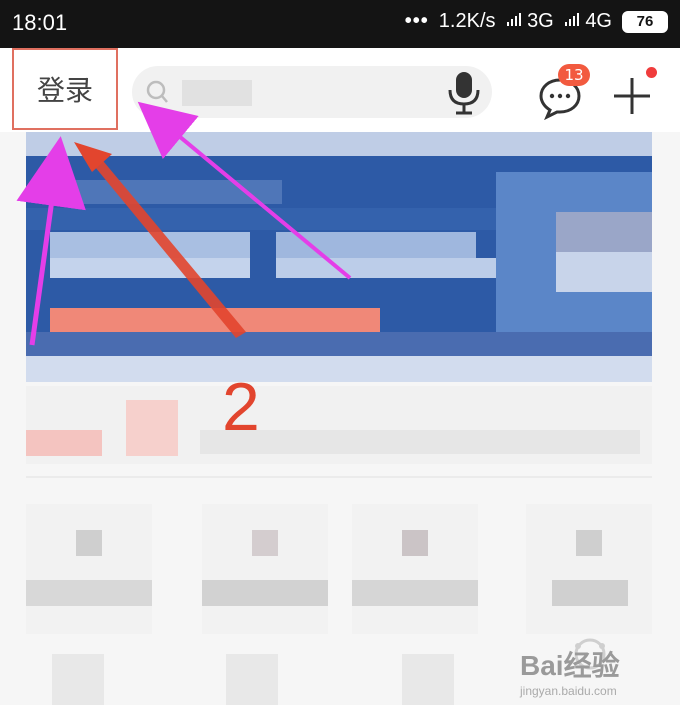 This screenshot has width=680, height=705. I want to click on signal-bars-icon, so click(513, 19).